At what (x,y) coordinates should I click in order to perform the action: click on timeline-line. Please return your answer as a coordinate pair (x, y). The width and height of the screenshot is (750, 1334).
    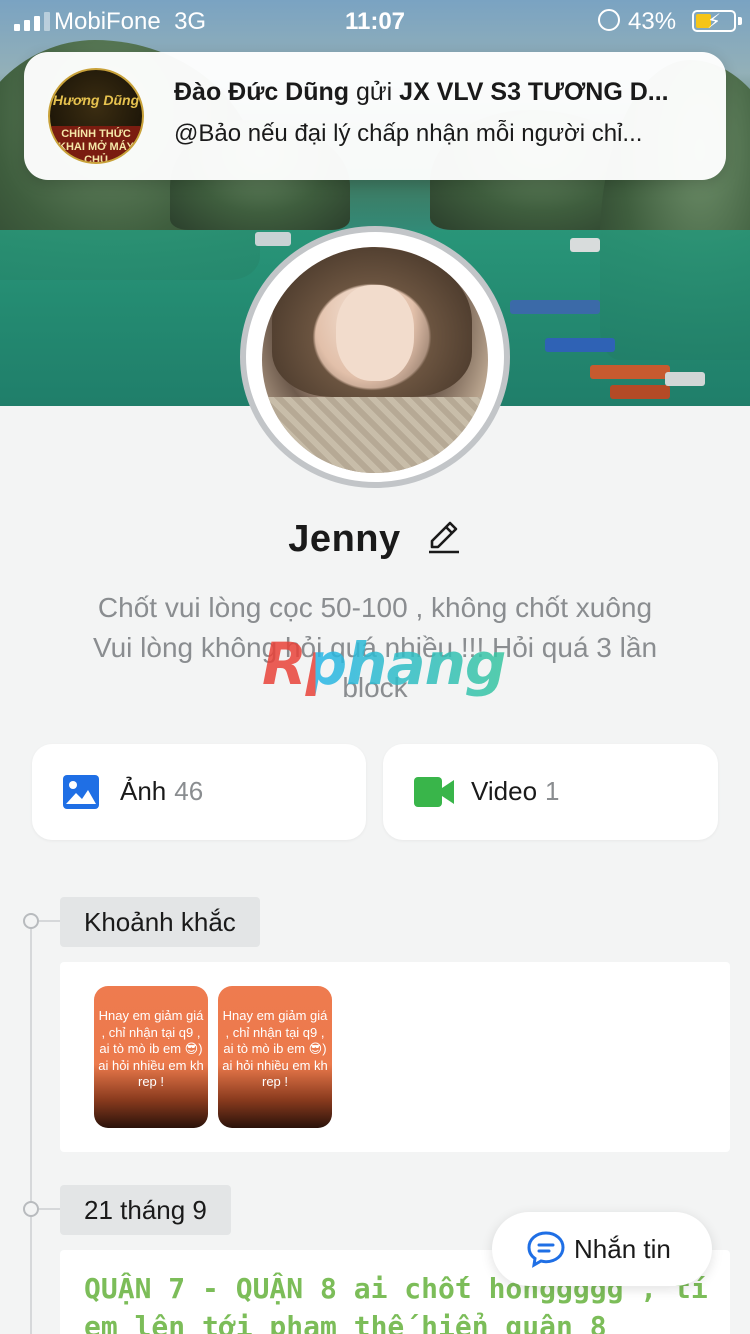
    Looking at the image, I should click on (31, 1127).